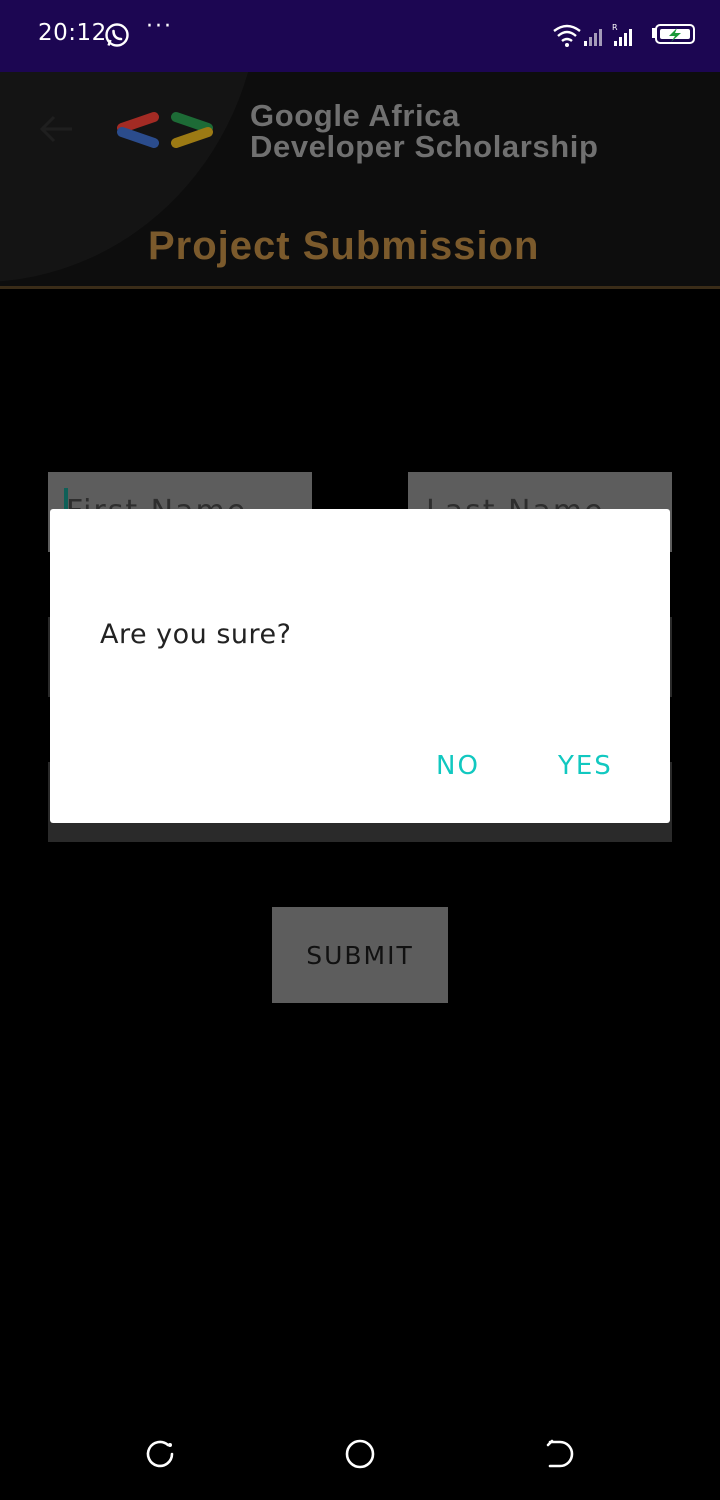  I want to click on dialog-message: Are you sure?, so click(196, 634).